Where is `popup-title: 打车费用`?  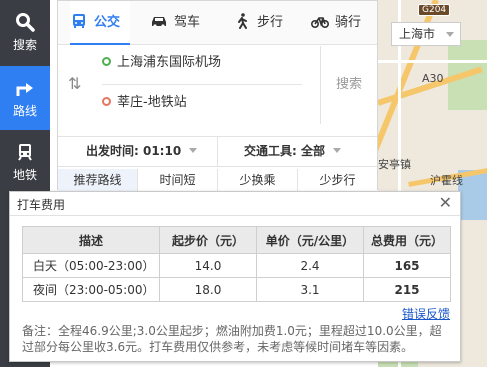 popup-title: 打车费用 is located at coordinates (41, 205).